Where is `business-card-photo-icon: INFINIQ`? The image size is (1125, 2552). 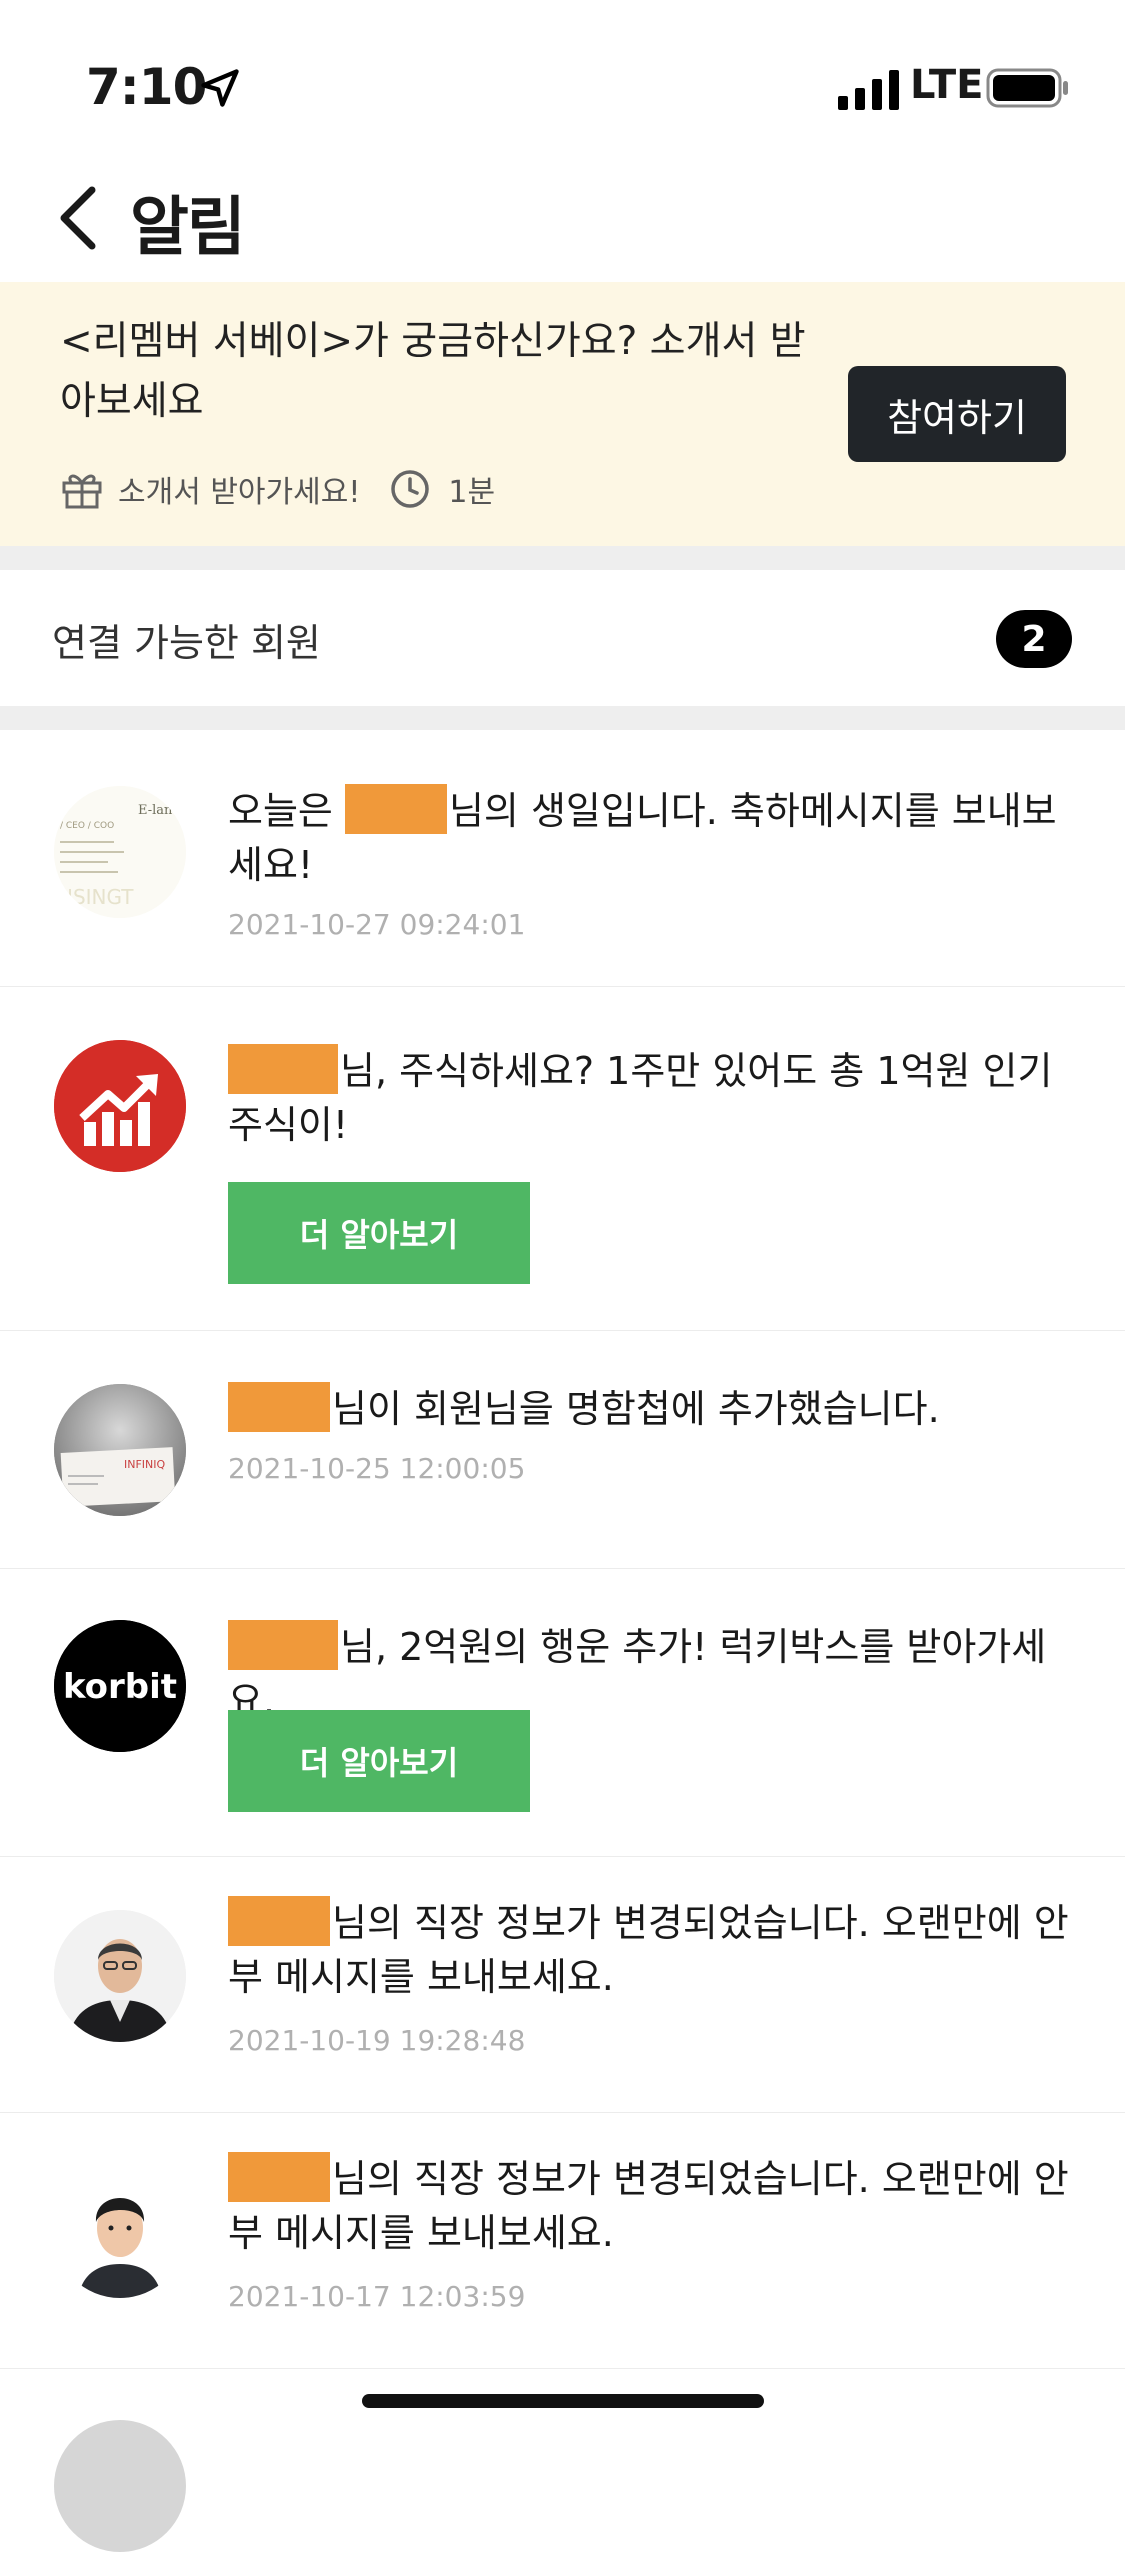 business-card-photo-icon: INFINIQ is located at coordinates (120, 1450).